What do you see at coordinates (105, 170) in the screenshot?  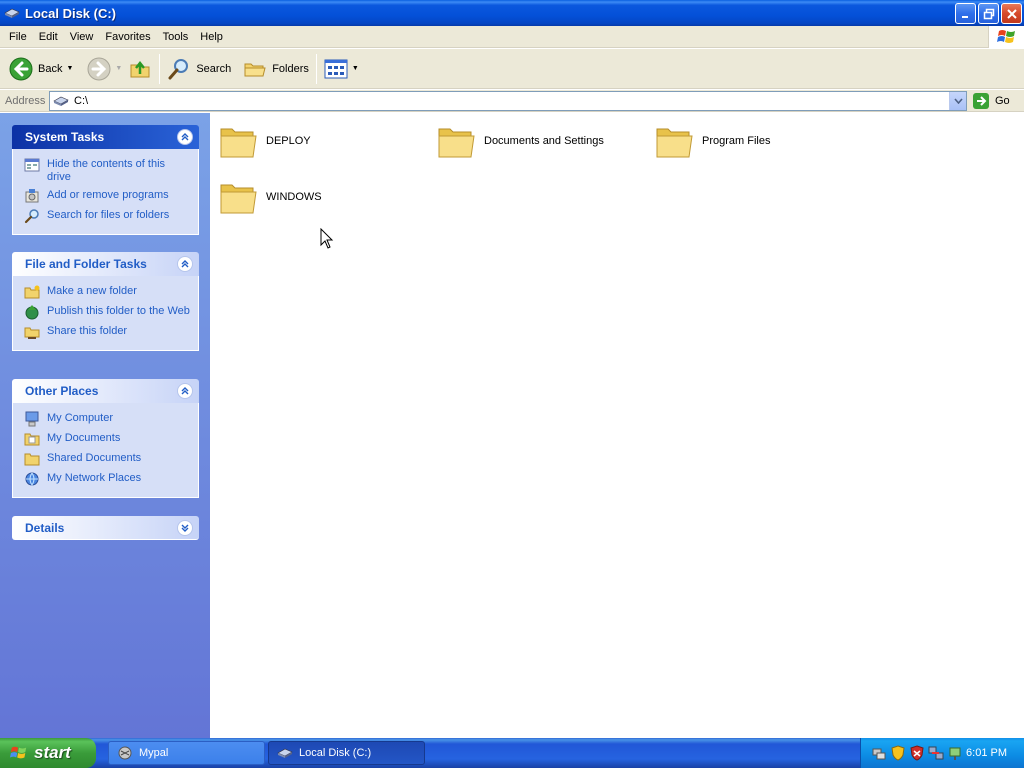 I see `task-hide-contents: Hide the contents of this drive` at bounding box center [105, 170].